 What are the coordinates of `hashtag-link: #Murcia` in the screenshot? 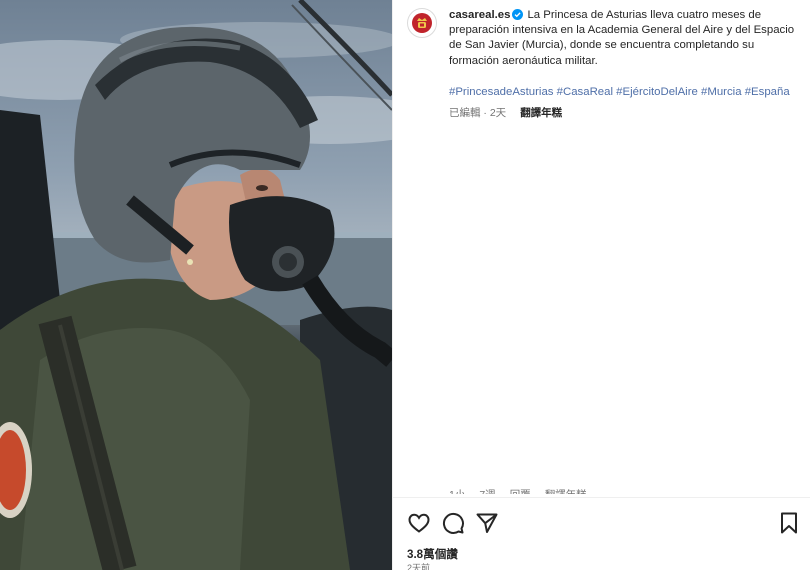 It's located at (721, 92).